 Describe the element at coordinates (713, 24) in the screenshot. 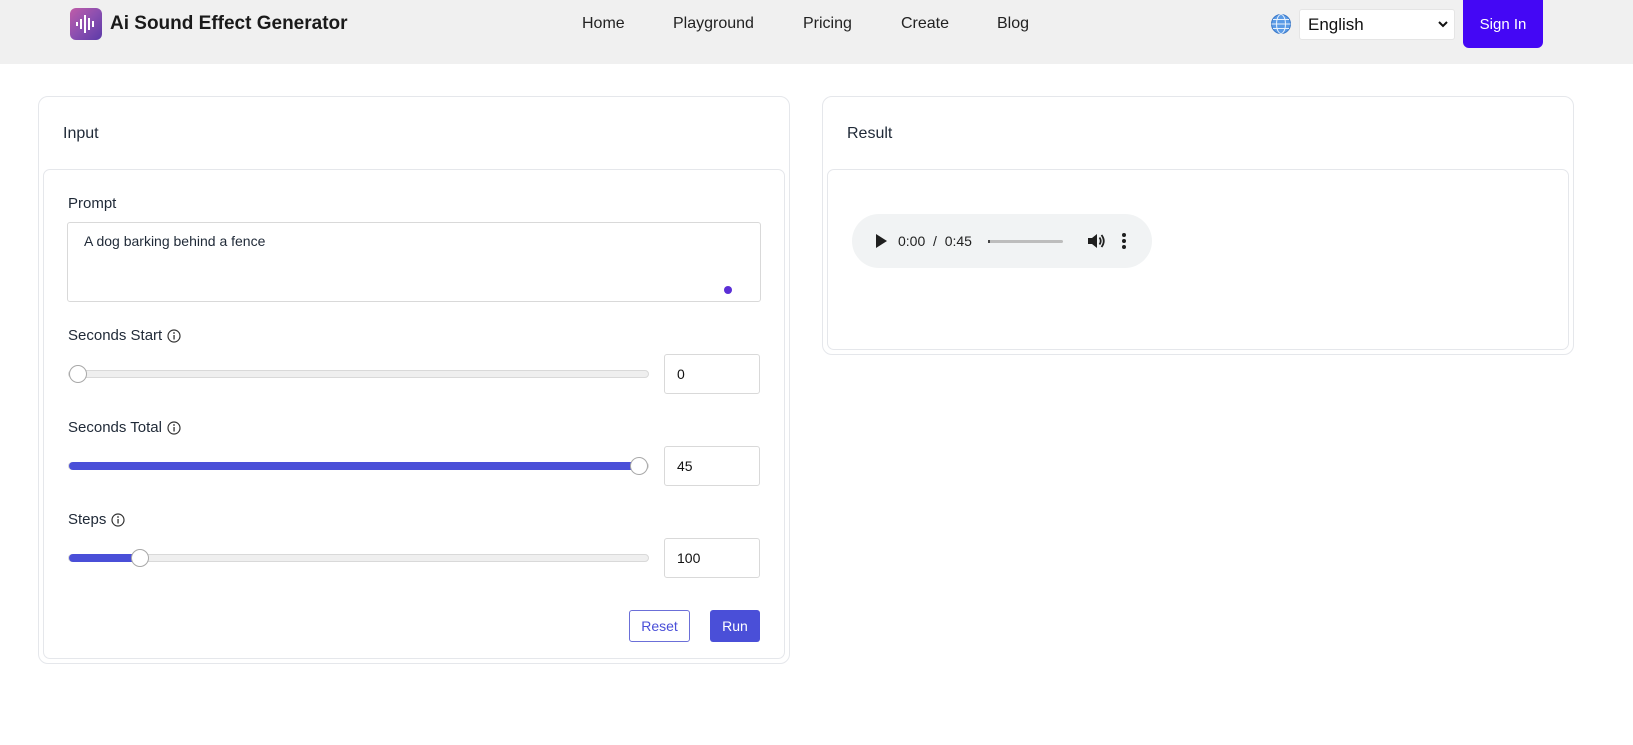

I see `nav-playground: Playground` at that location.